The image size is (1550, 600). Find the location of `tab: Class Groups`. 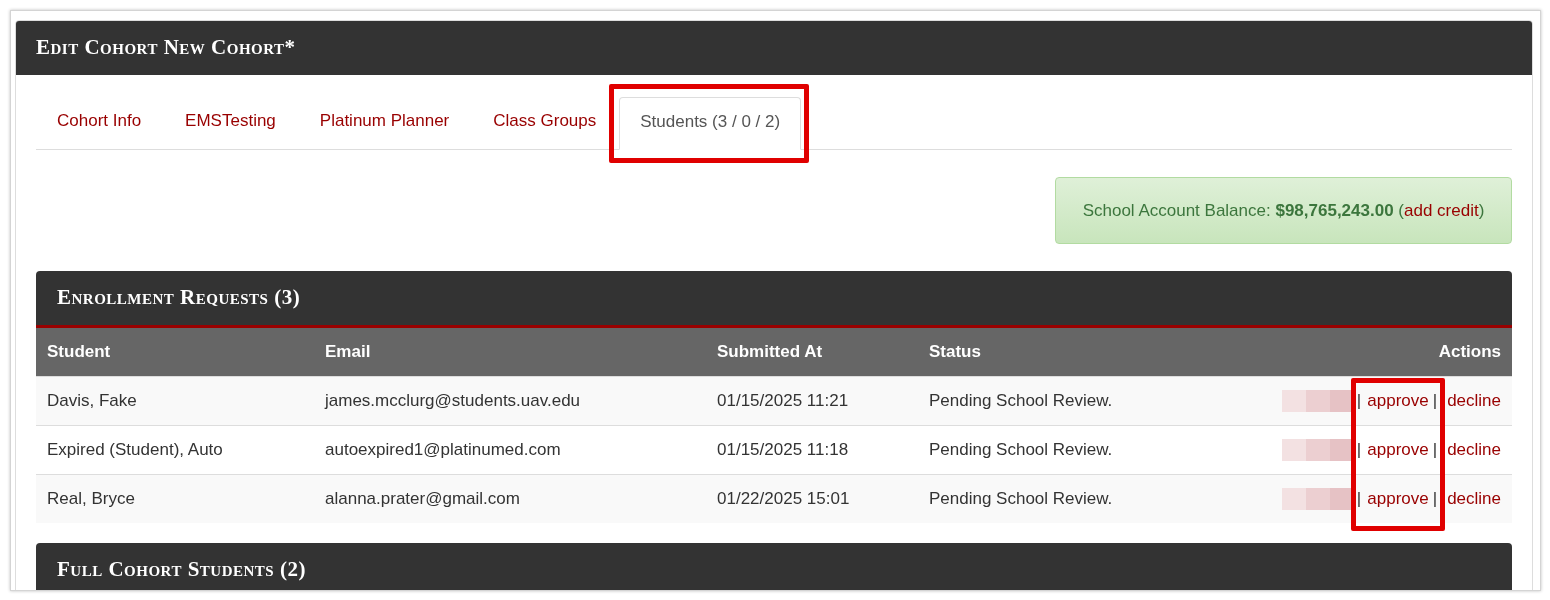

tab: Class Groups is located at coordinates (545, 123).